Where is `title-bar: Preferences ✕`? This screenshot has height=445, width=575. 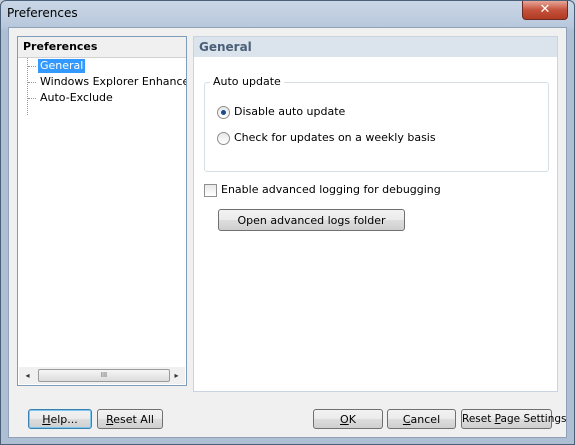
title-bar: Preferences ✕ is located at coordinates (287, 14).